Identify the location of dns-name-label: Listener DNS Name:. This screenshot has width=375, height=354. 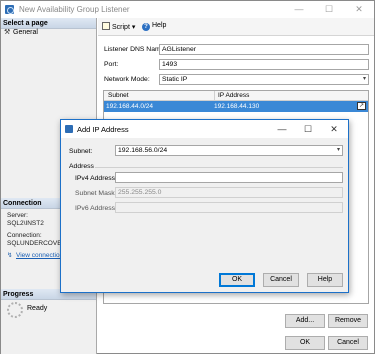
(135, 49).